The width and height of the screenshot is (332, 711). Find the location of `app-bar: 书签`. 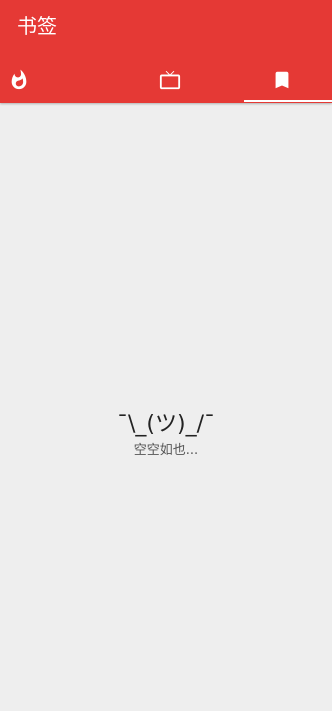

app-bar: 书签 is located at coordinates (166, 51).